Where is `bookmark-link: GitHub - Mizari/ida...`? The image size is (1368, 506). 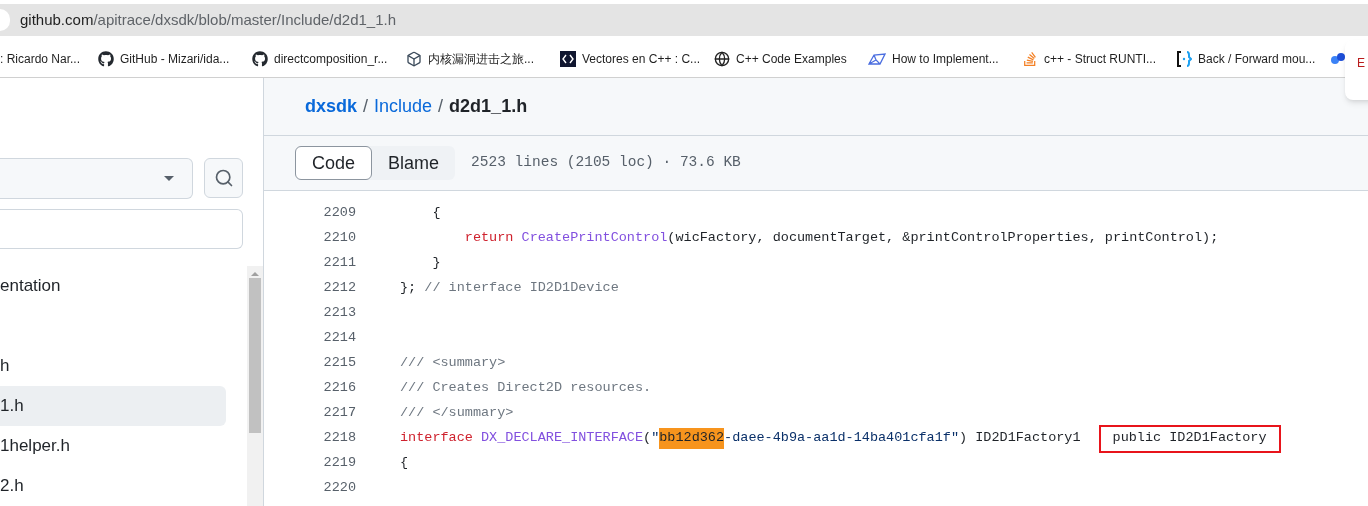
bookmark-link: GitHub - Mizari/ida... is located at coordinates (175, 58).